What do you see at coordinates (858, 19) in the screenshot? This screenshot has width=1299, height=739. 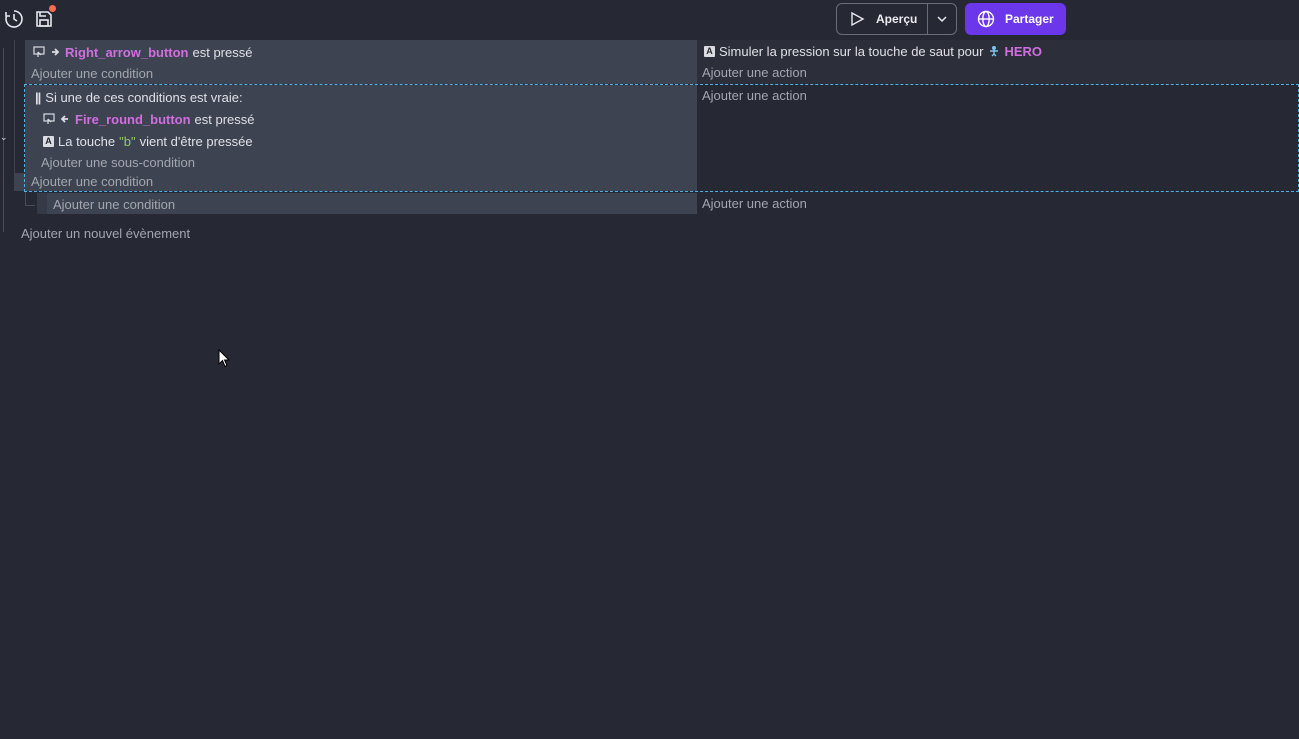 I see `play-icon` at bounding box center [858, 19].